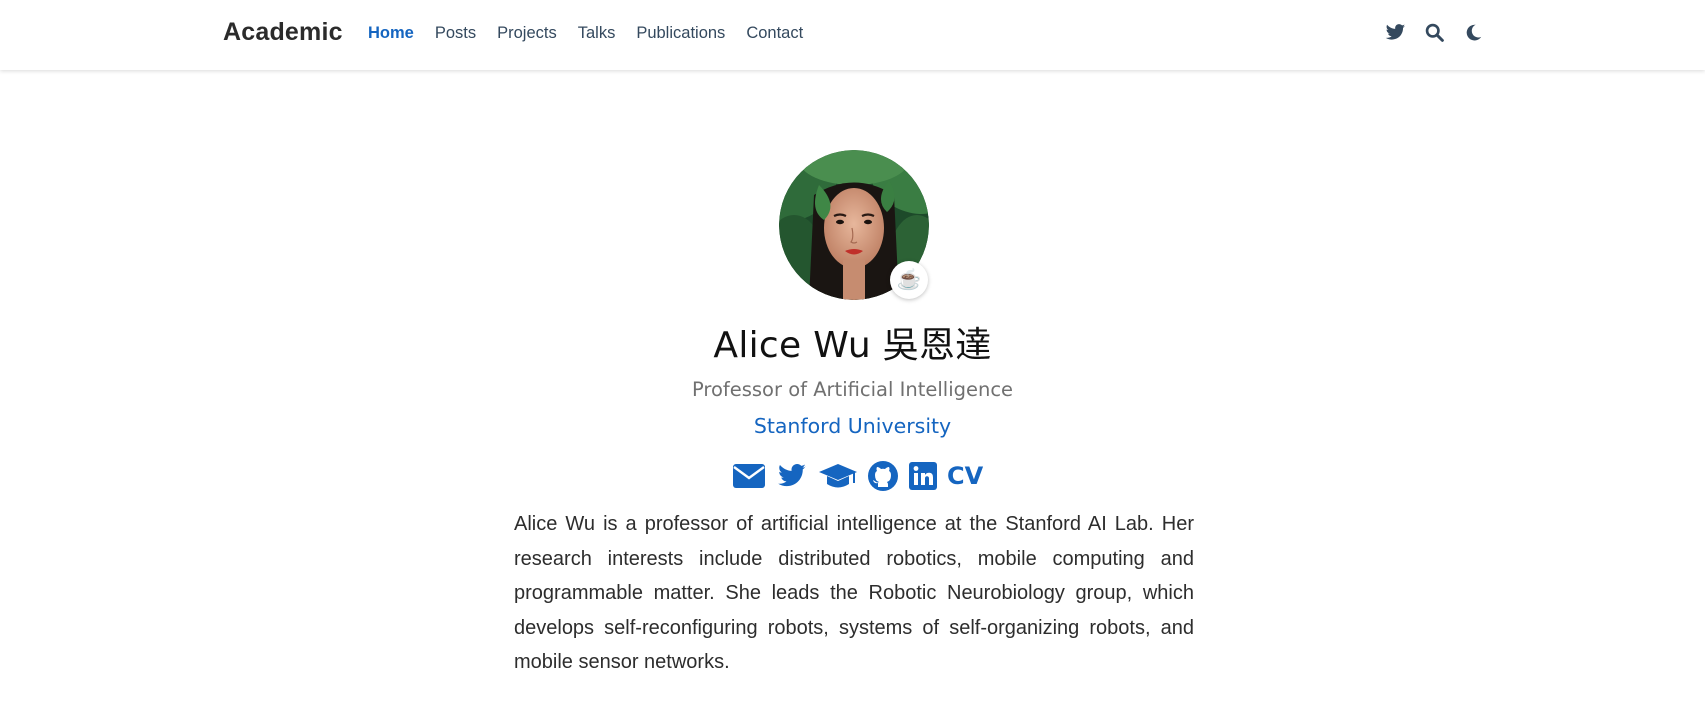 The height and width of the screenshot is (712, 1705). What do you see at coordinates (883, 476) in the screenshot?
I see `github-icon` at bounding box center [883, 476].